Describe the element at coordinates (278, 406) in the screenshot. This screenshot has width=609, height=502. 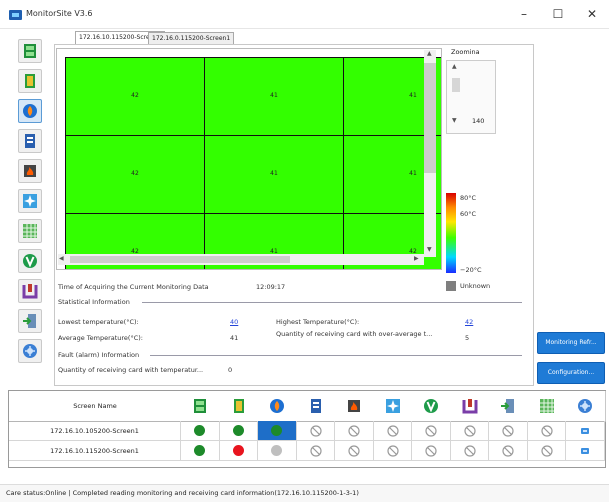
I see `column-header-temperature` at that location.